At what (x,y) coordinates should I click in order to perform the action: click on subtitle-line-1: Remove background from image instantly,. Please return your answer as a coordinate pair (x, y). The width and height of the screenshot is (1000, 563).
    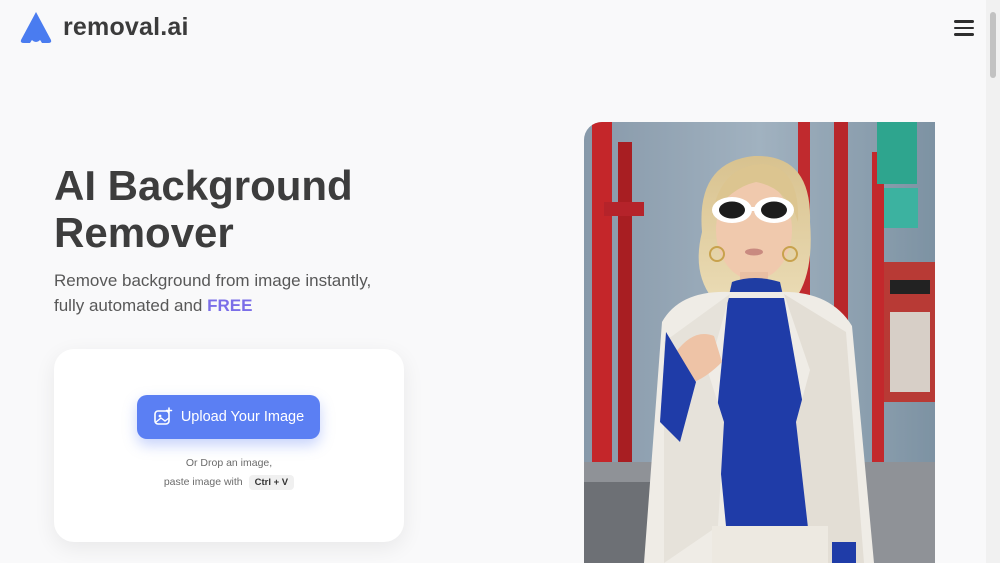
    Looking at the image, I should click on (213, 280).